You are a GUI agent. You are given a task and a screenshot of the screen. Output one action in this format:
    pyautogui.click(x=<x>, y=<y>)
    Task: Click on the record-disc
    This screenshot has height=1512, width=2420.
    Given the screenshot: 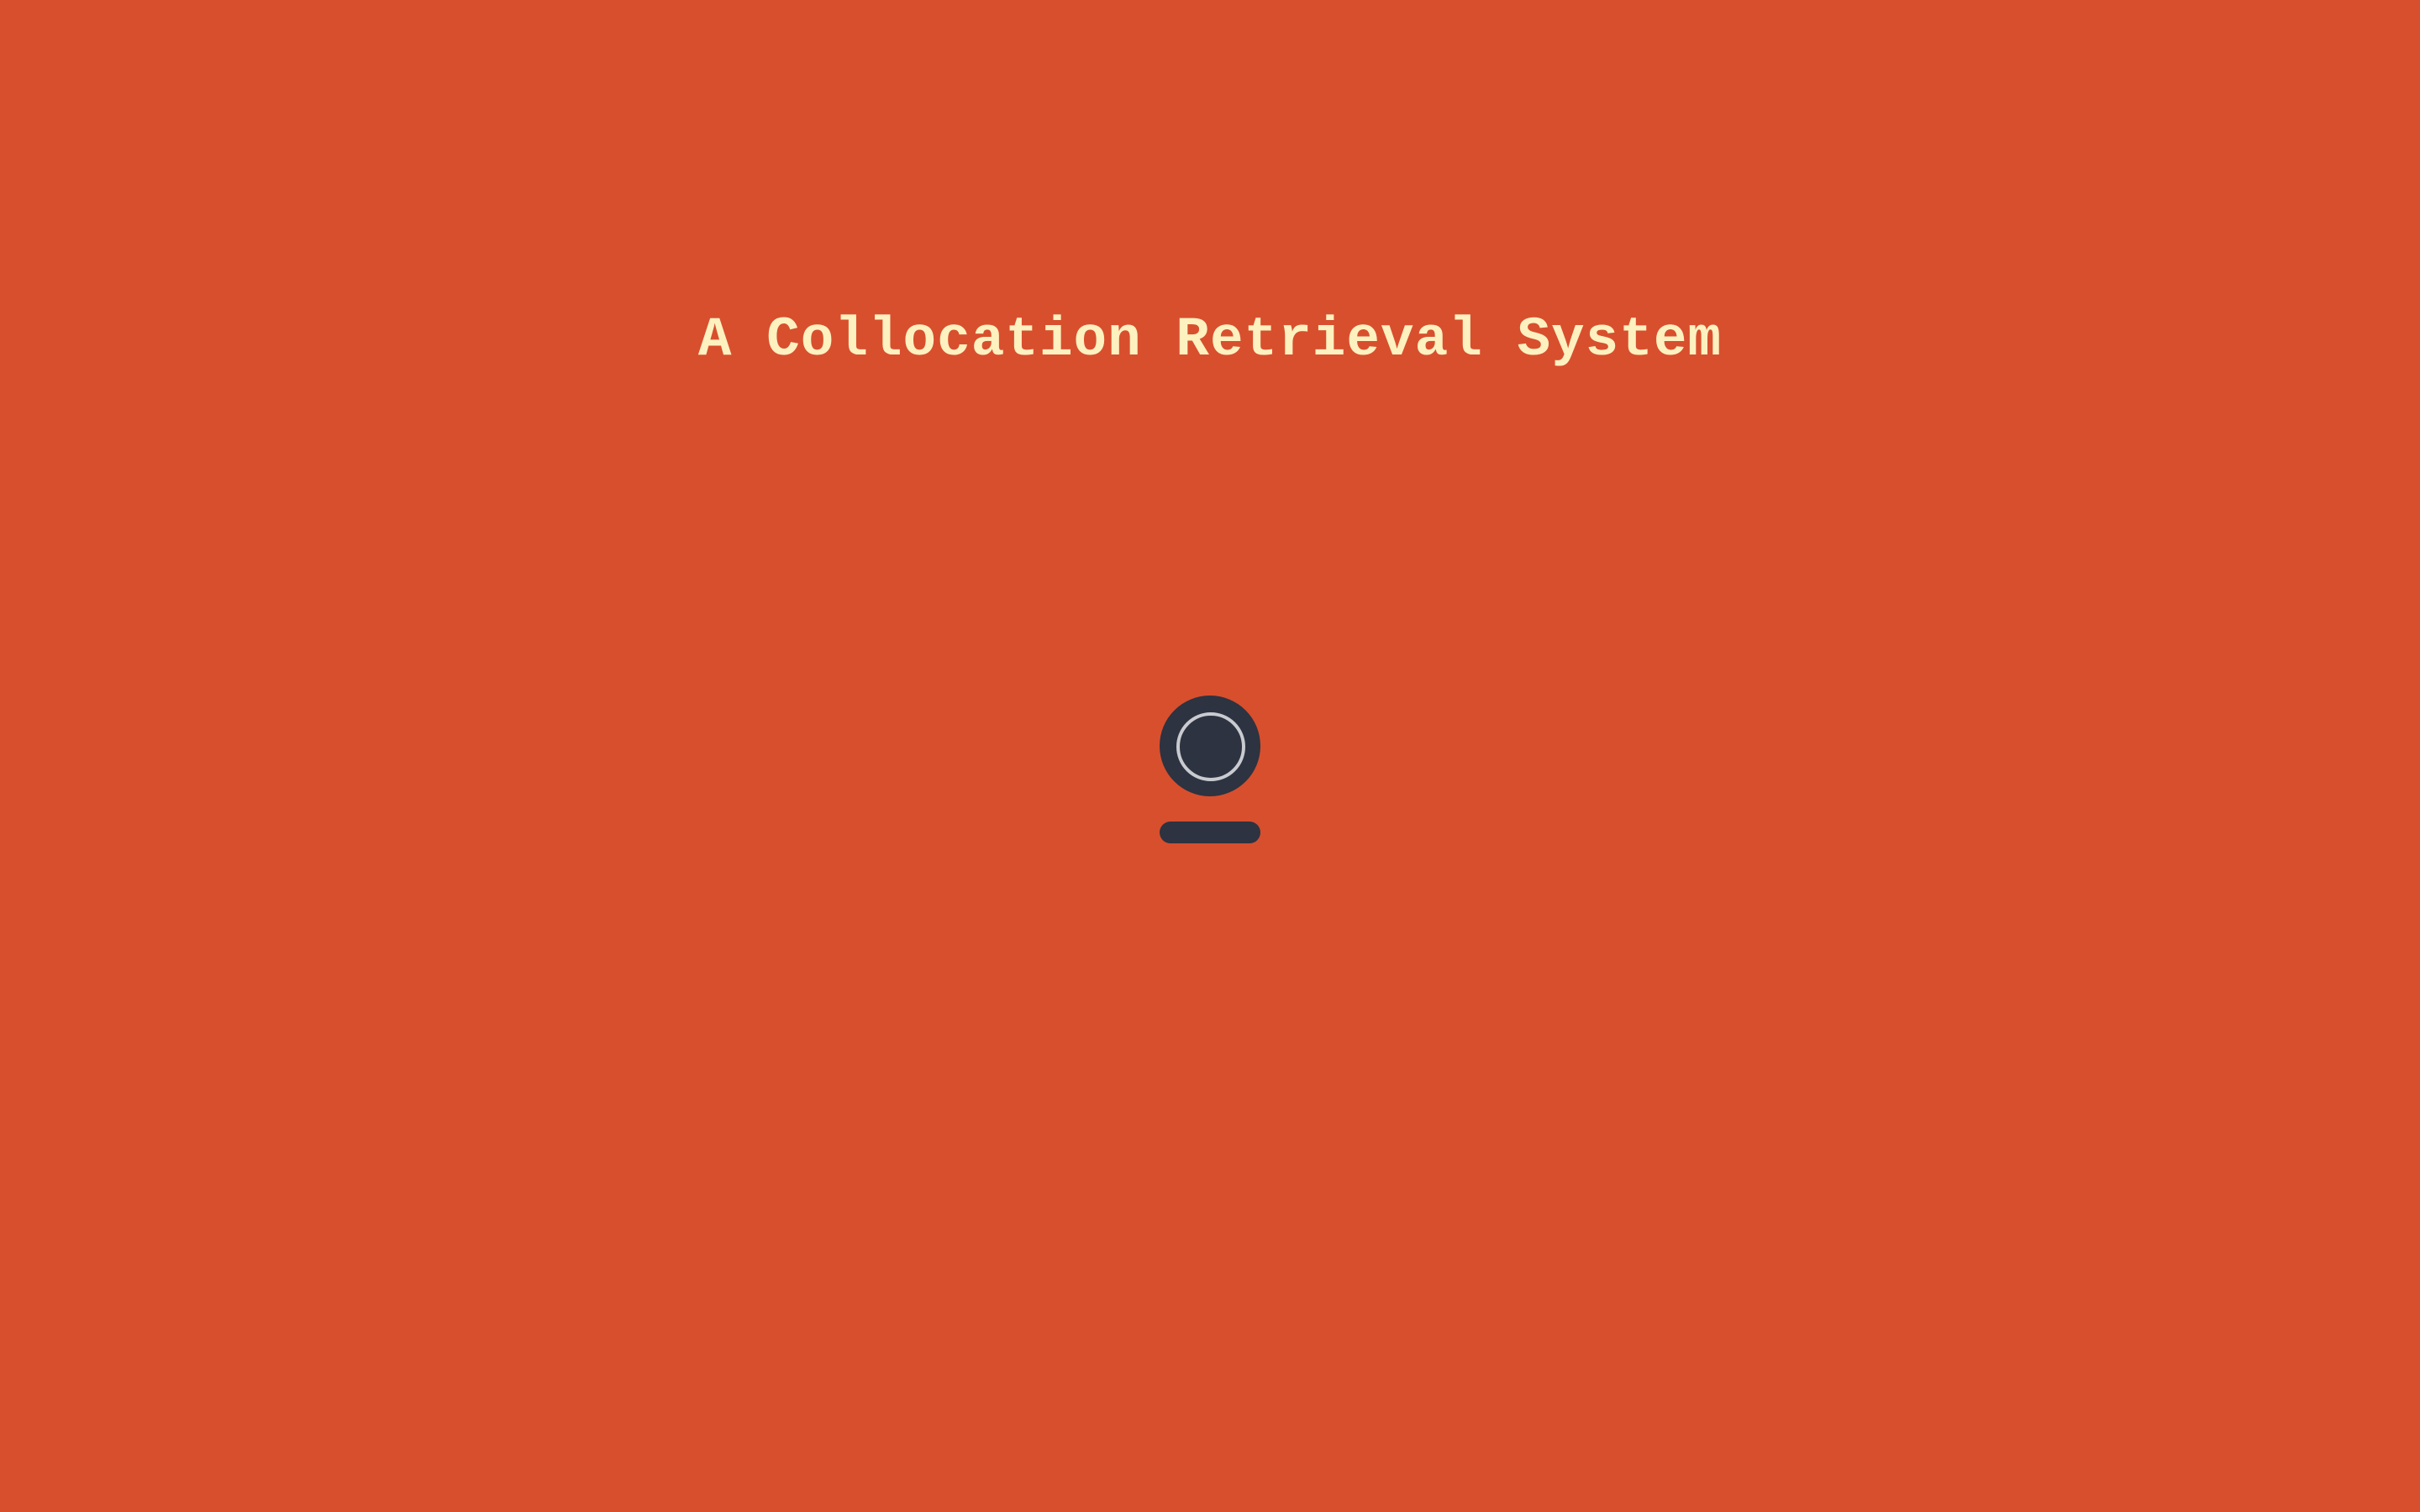 What is the action you would take?
    pyautogui.click(x=1210, y=746)
    